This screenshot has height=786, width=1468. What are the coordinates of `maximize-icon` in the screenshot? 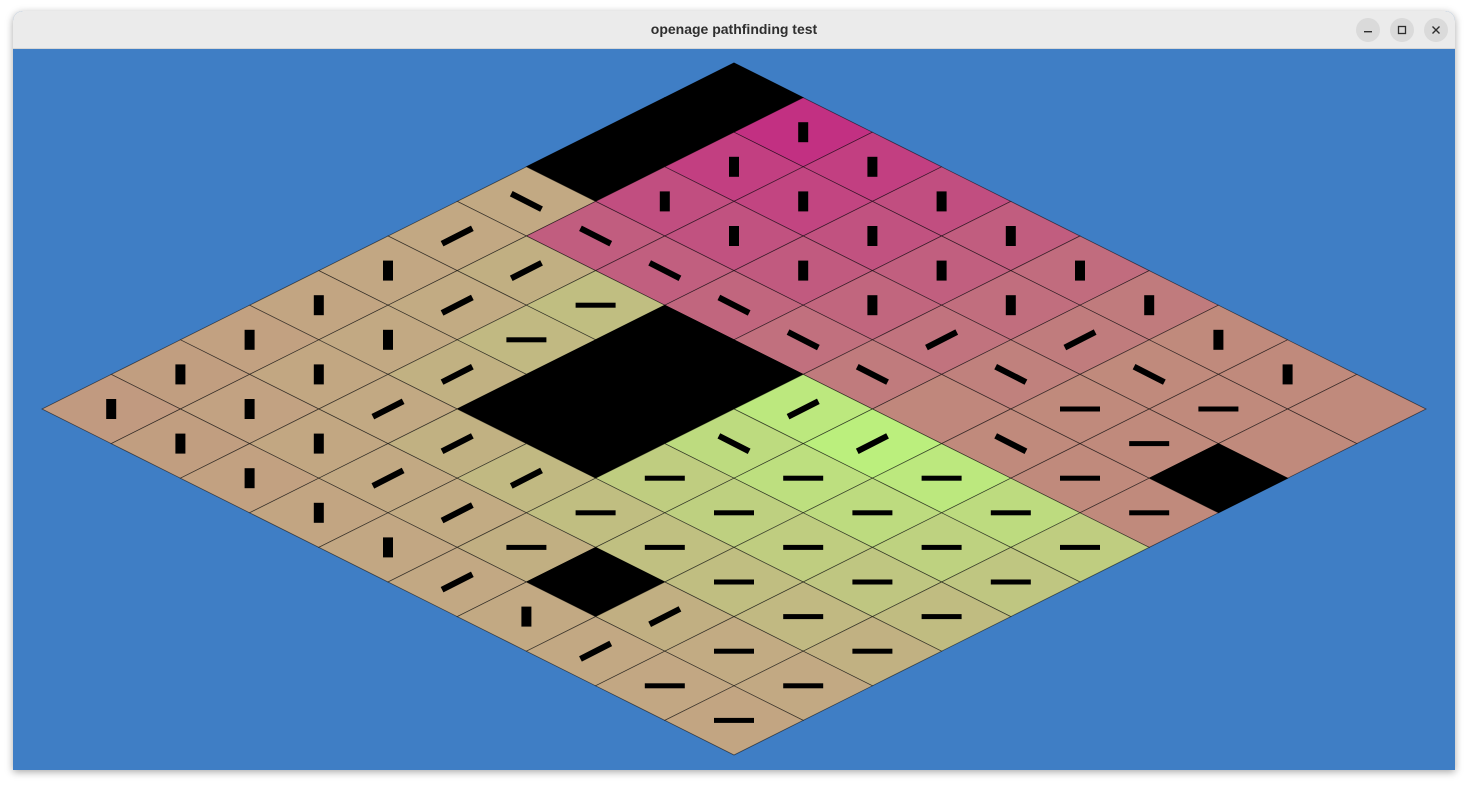 It's located at (1402, 30).